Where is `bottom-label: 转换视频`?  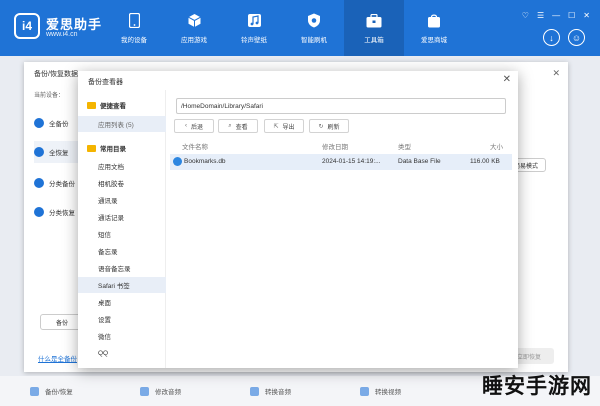
bottom-label: 转换视频 is located at coordinates (388, 392).